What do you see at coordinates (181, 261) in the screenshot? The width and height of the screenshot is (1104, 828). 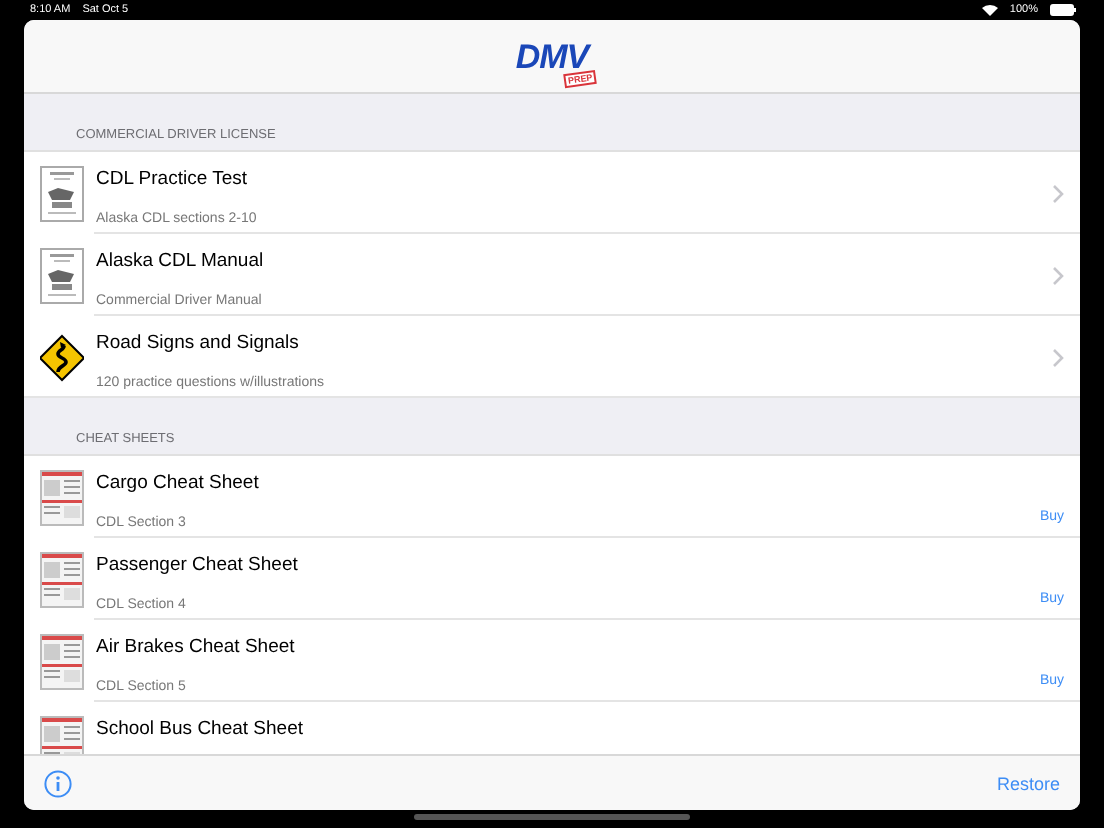 I see `row-title: Alaska CDL Manual` at bounding box center [181, 261].